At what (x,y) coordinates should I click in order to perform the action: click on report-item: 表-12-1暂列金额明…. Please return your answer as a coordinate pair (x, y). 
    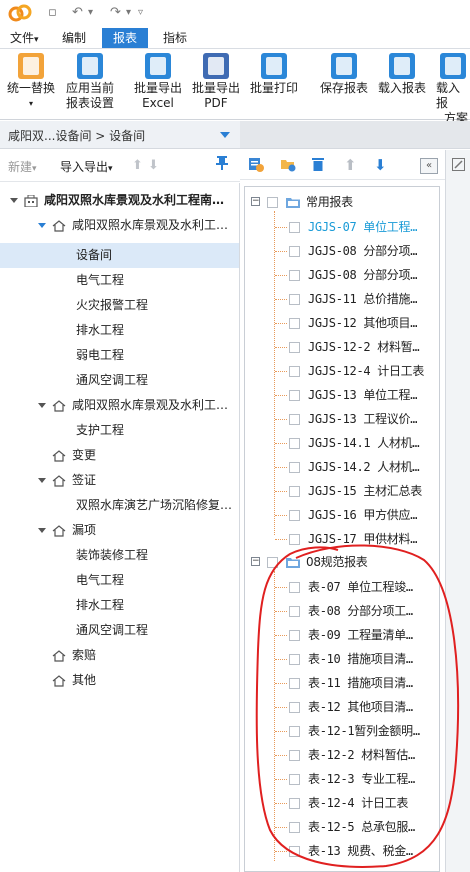
    Looking at the image, I should click on (354, 731).